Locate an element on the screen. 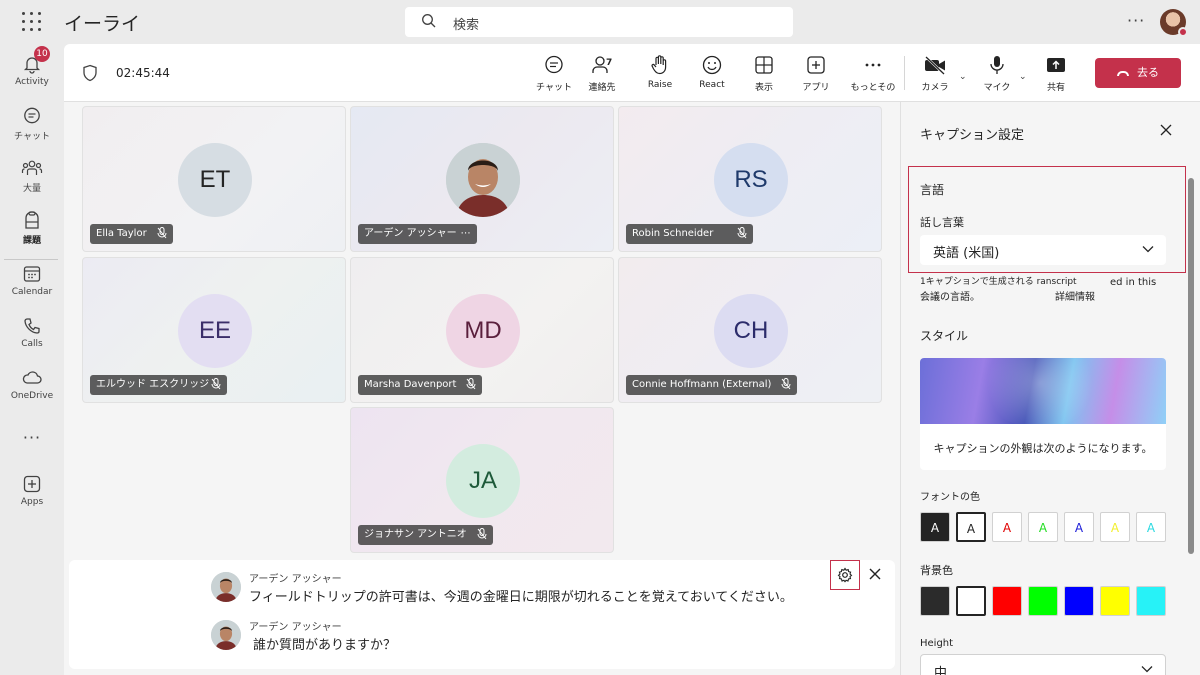 This screenshot has width=1200, height=675. react-button: React is located at coordinates (712, 72).